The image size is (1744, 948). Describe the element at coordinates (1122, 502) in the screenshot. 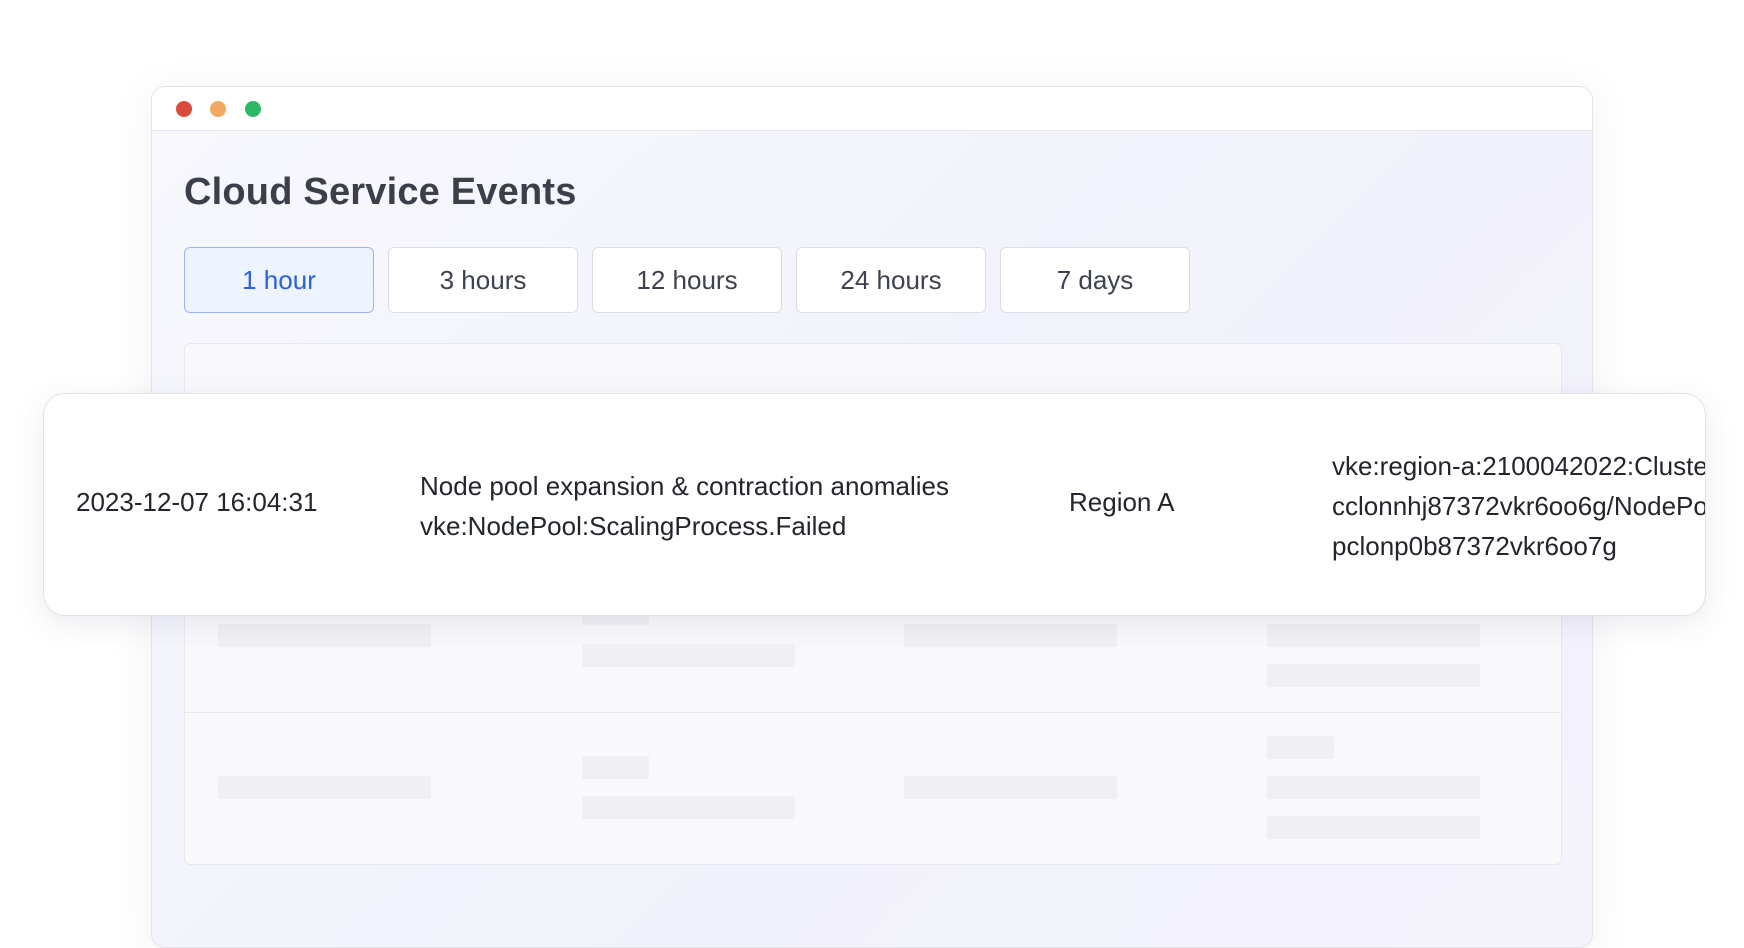

I see `event-region: Region A` at that location.